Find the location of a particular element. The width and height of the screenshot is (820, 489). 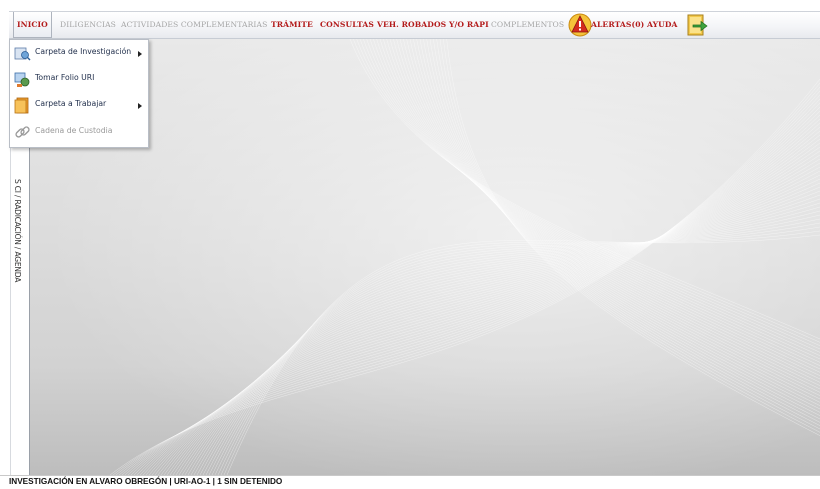

menu-inicio: INICIO is located at coordinates (32, 25).